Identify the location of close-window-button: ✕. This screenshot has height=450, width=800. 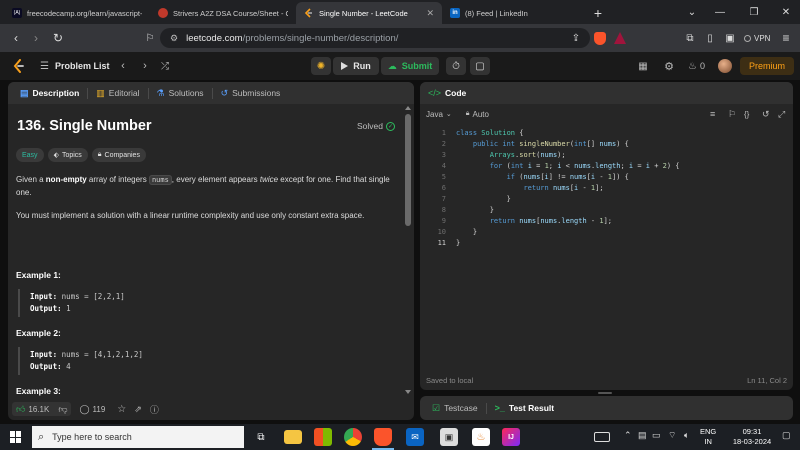
(786, 12).